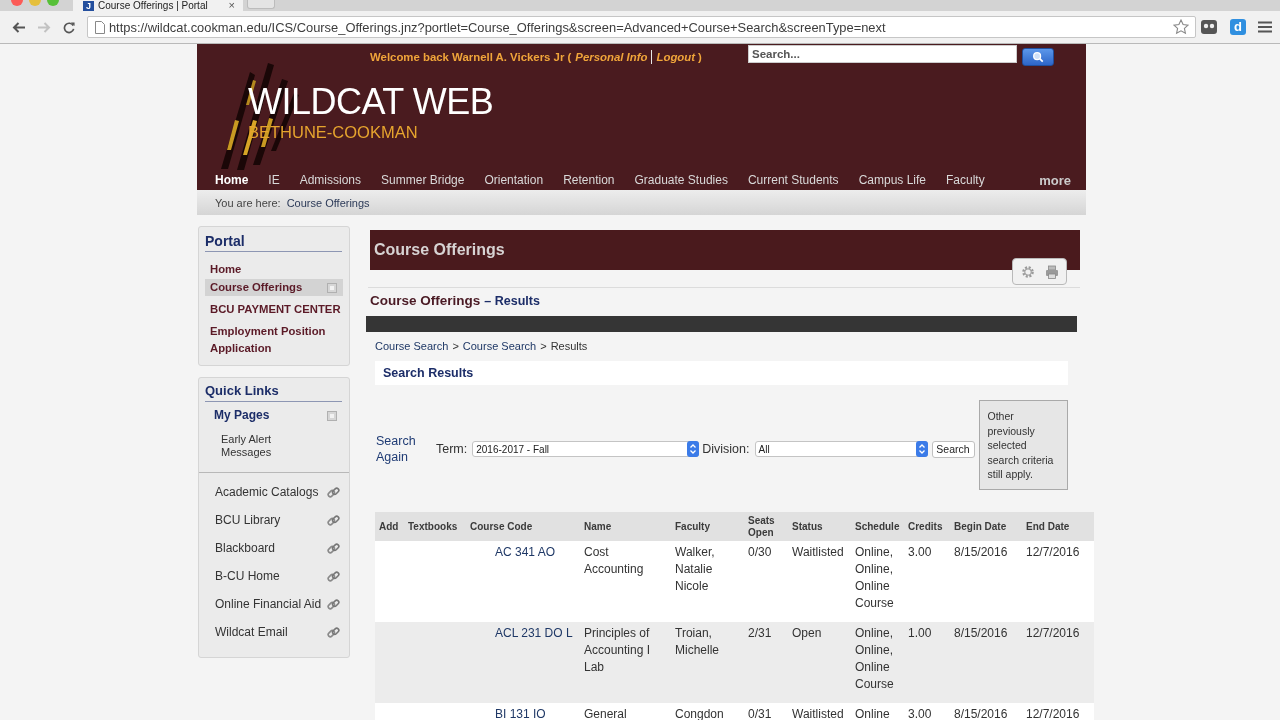  What do you see at coordinates (245, 548) in the screenshot?
I see `quick-link: Blackboard` at bounding box center [245, 548].